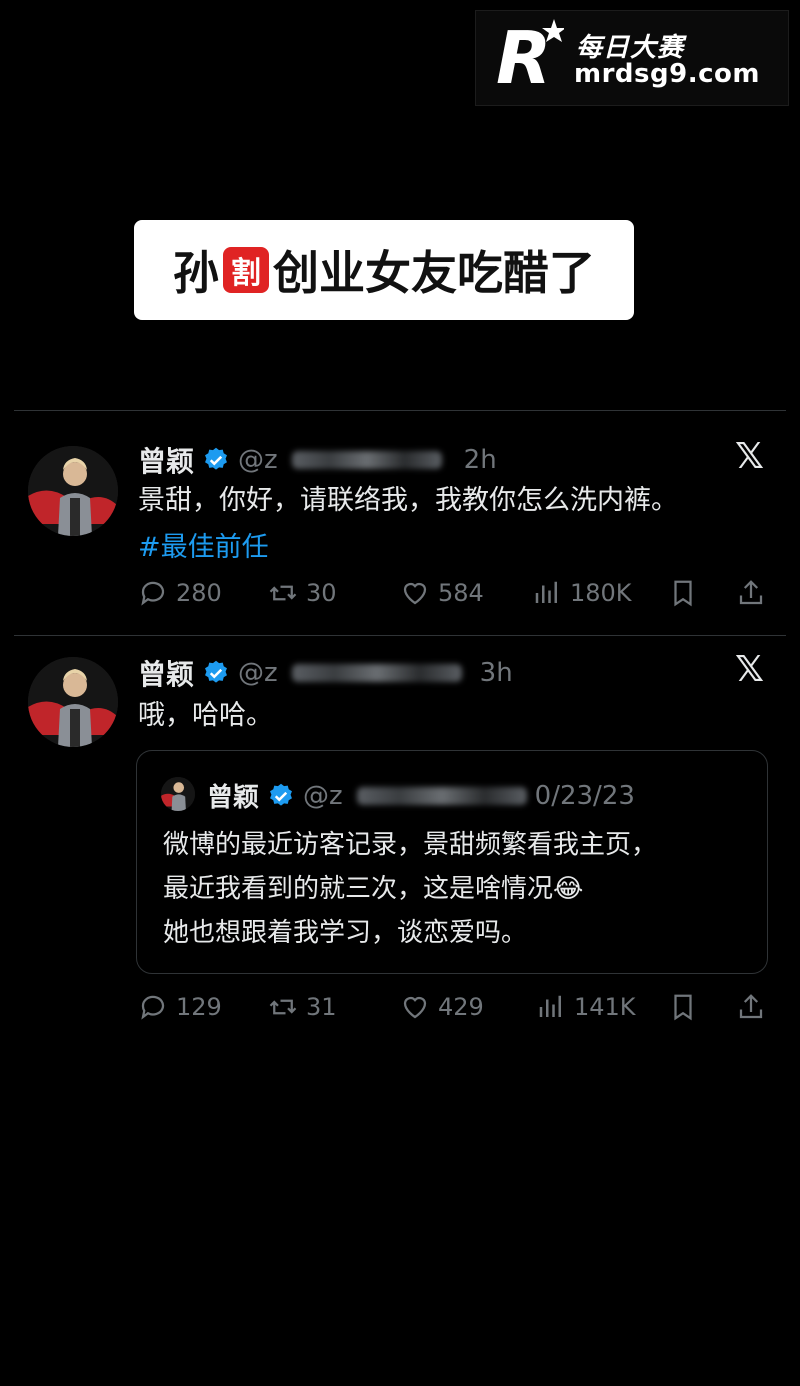  I want to click on tweet-time: 2h, so click(480, 460).